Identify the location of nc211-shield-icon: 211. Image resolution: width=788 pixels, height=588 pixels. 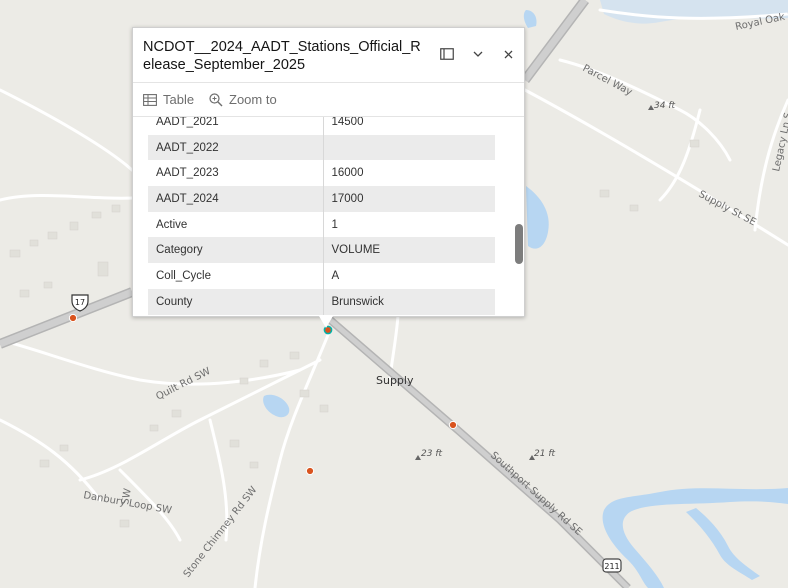
(612, 565).